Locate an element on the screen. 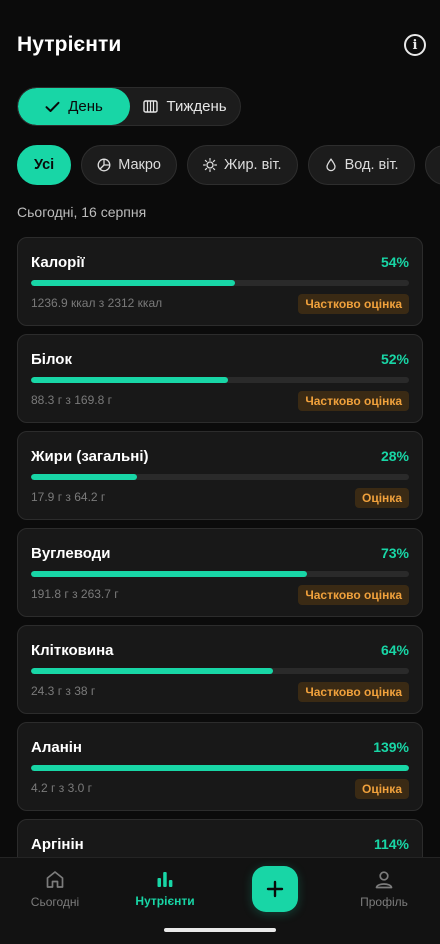 The width and height of the screenshot is (440, 944). nutrient-percent: 64% is located at coordinates (394, 650).